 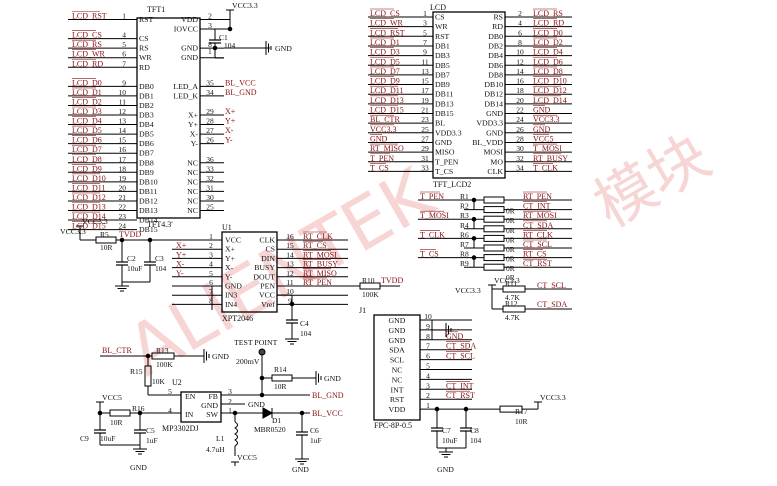 What do you see at coordinates (146, 153) in the screenshot?
I see `tft-left-pin: DB7` at bounding box center [146, 153].